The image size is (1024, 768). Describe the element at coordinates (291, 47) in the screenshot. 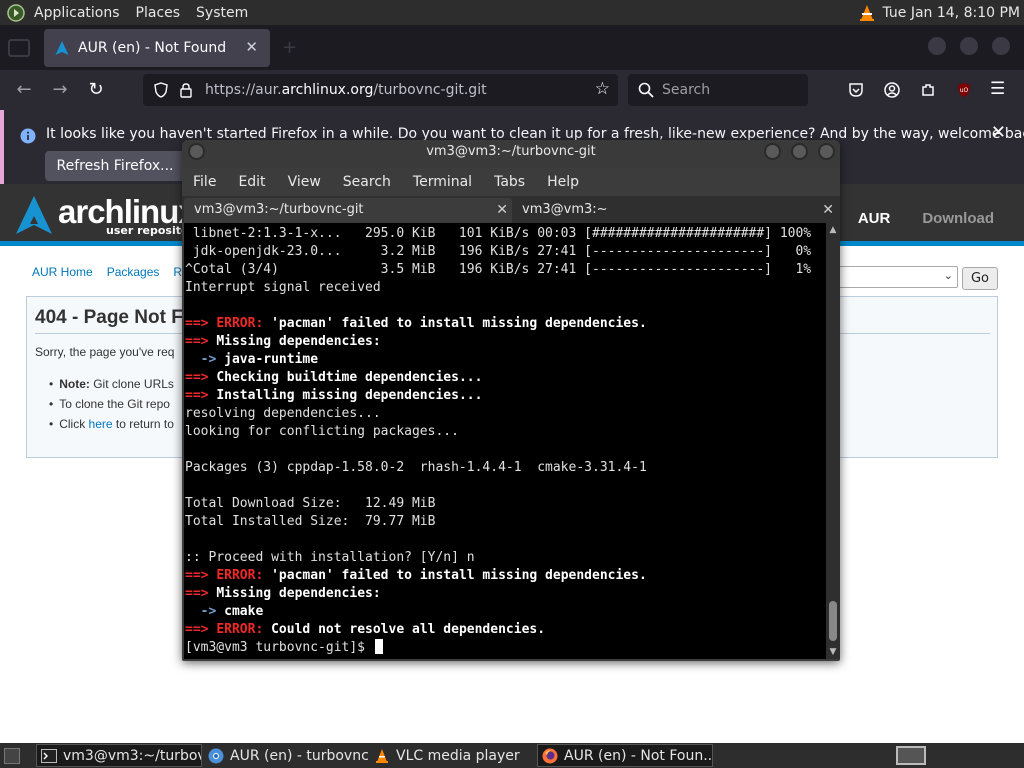

I see `new-tab-icon: +` at that location.